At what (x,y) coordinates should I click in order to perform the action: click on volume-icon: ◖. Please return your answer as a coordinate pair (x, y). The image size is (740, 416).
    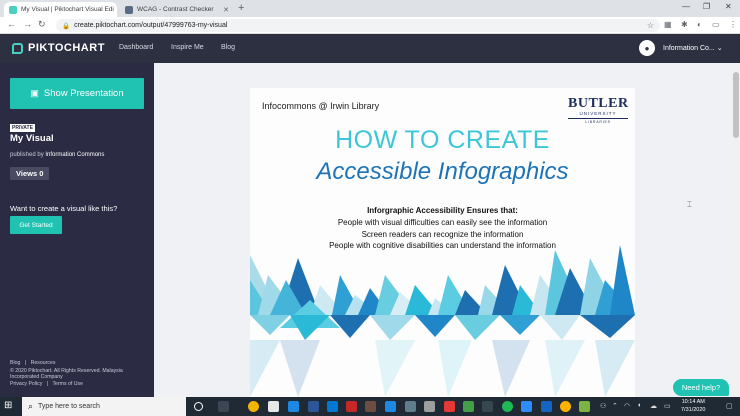
    Looking at the image, I should click on (639, 405).